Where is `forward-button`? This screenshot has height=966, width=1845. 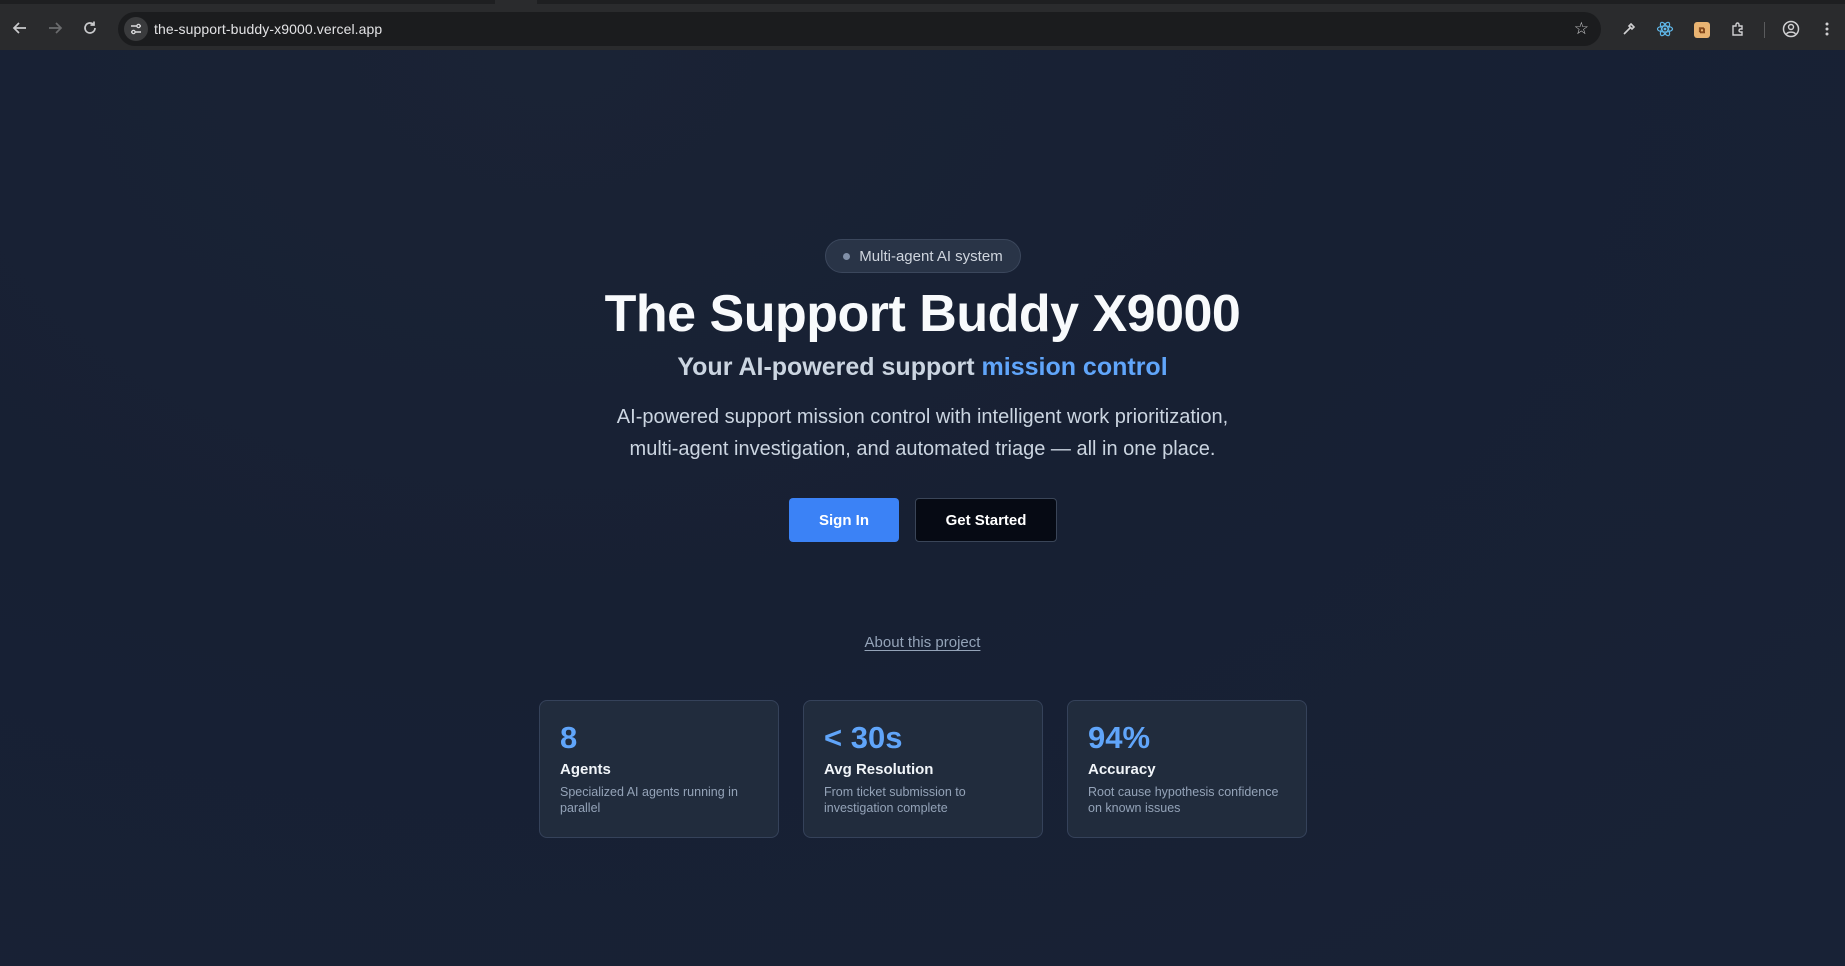 forward-button is located at coordinates (55, 28).